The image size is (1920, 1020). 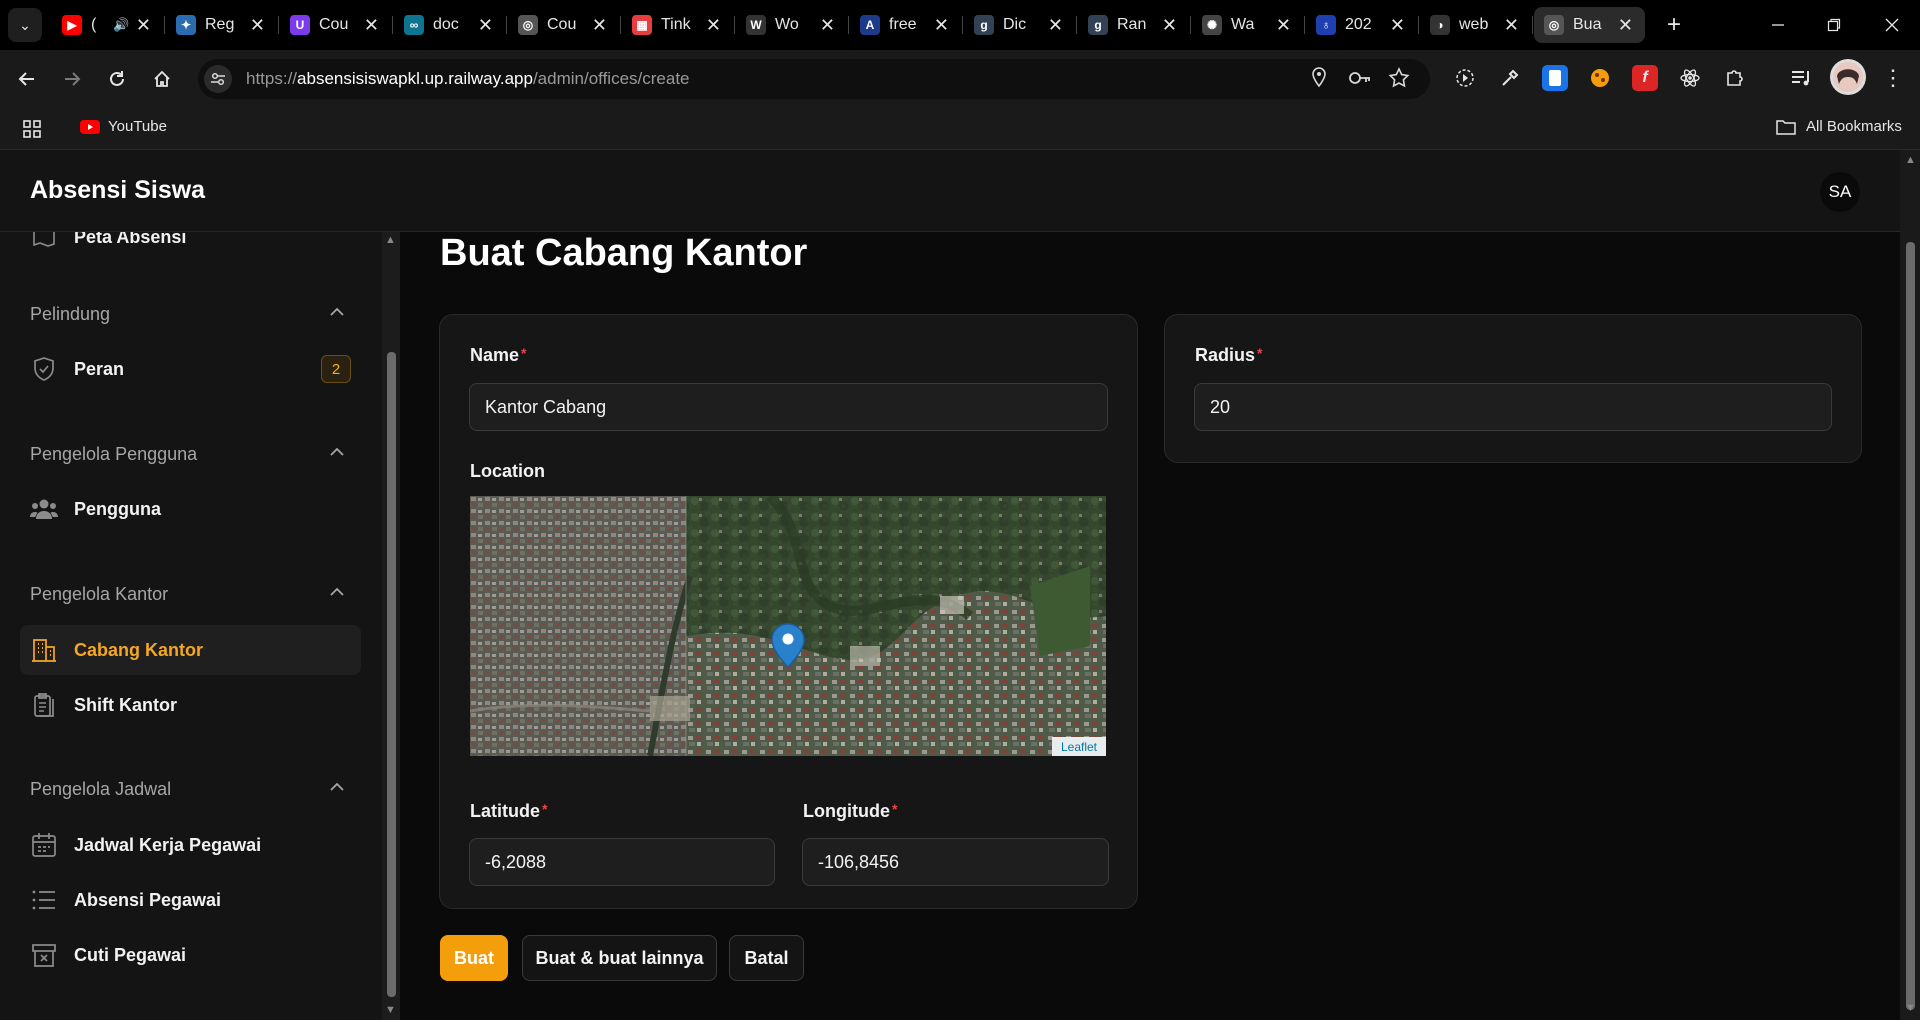 I want to click on browser-tab: ✺ Wa ✕, so click(x=1248, y=25).